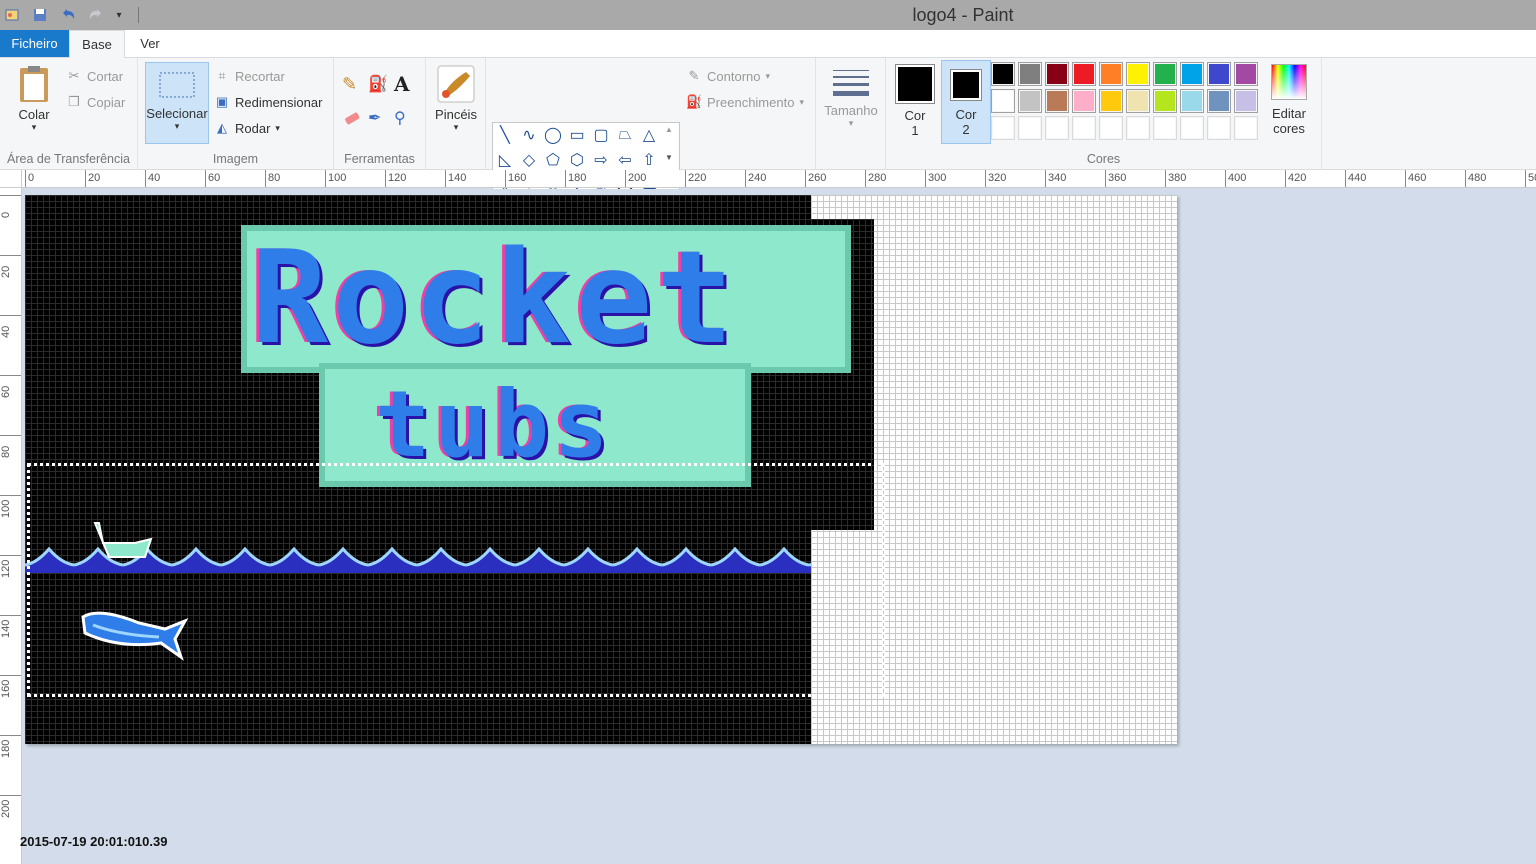 This screenshot has height=864, width=1536. I want to click on colors-group: Cor 1 Cor 2 Editar cores Cores, so click(1104, 114).